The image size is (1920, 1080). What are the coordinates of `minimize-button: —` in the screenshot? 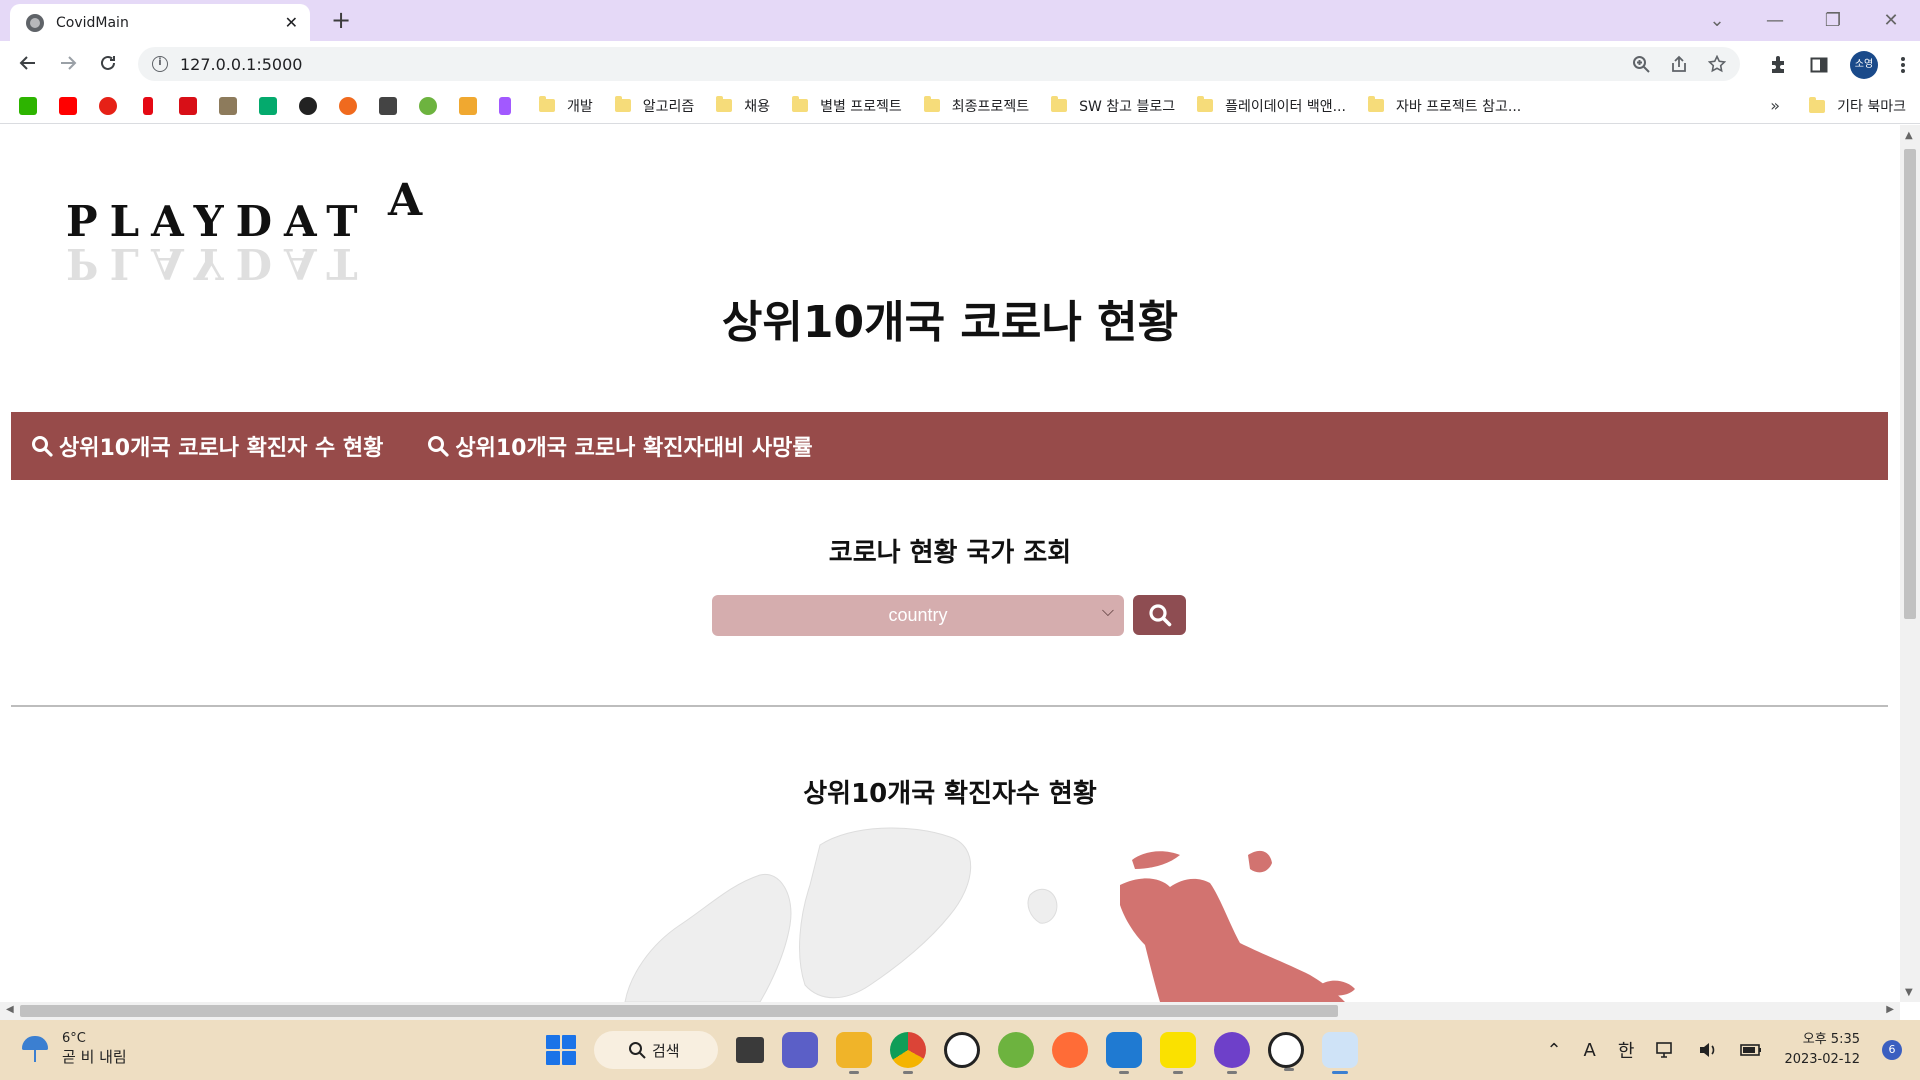 It's located at (1775, 20).